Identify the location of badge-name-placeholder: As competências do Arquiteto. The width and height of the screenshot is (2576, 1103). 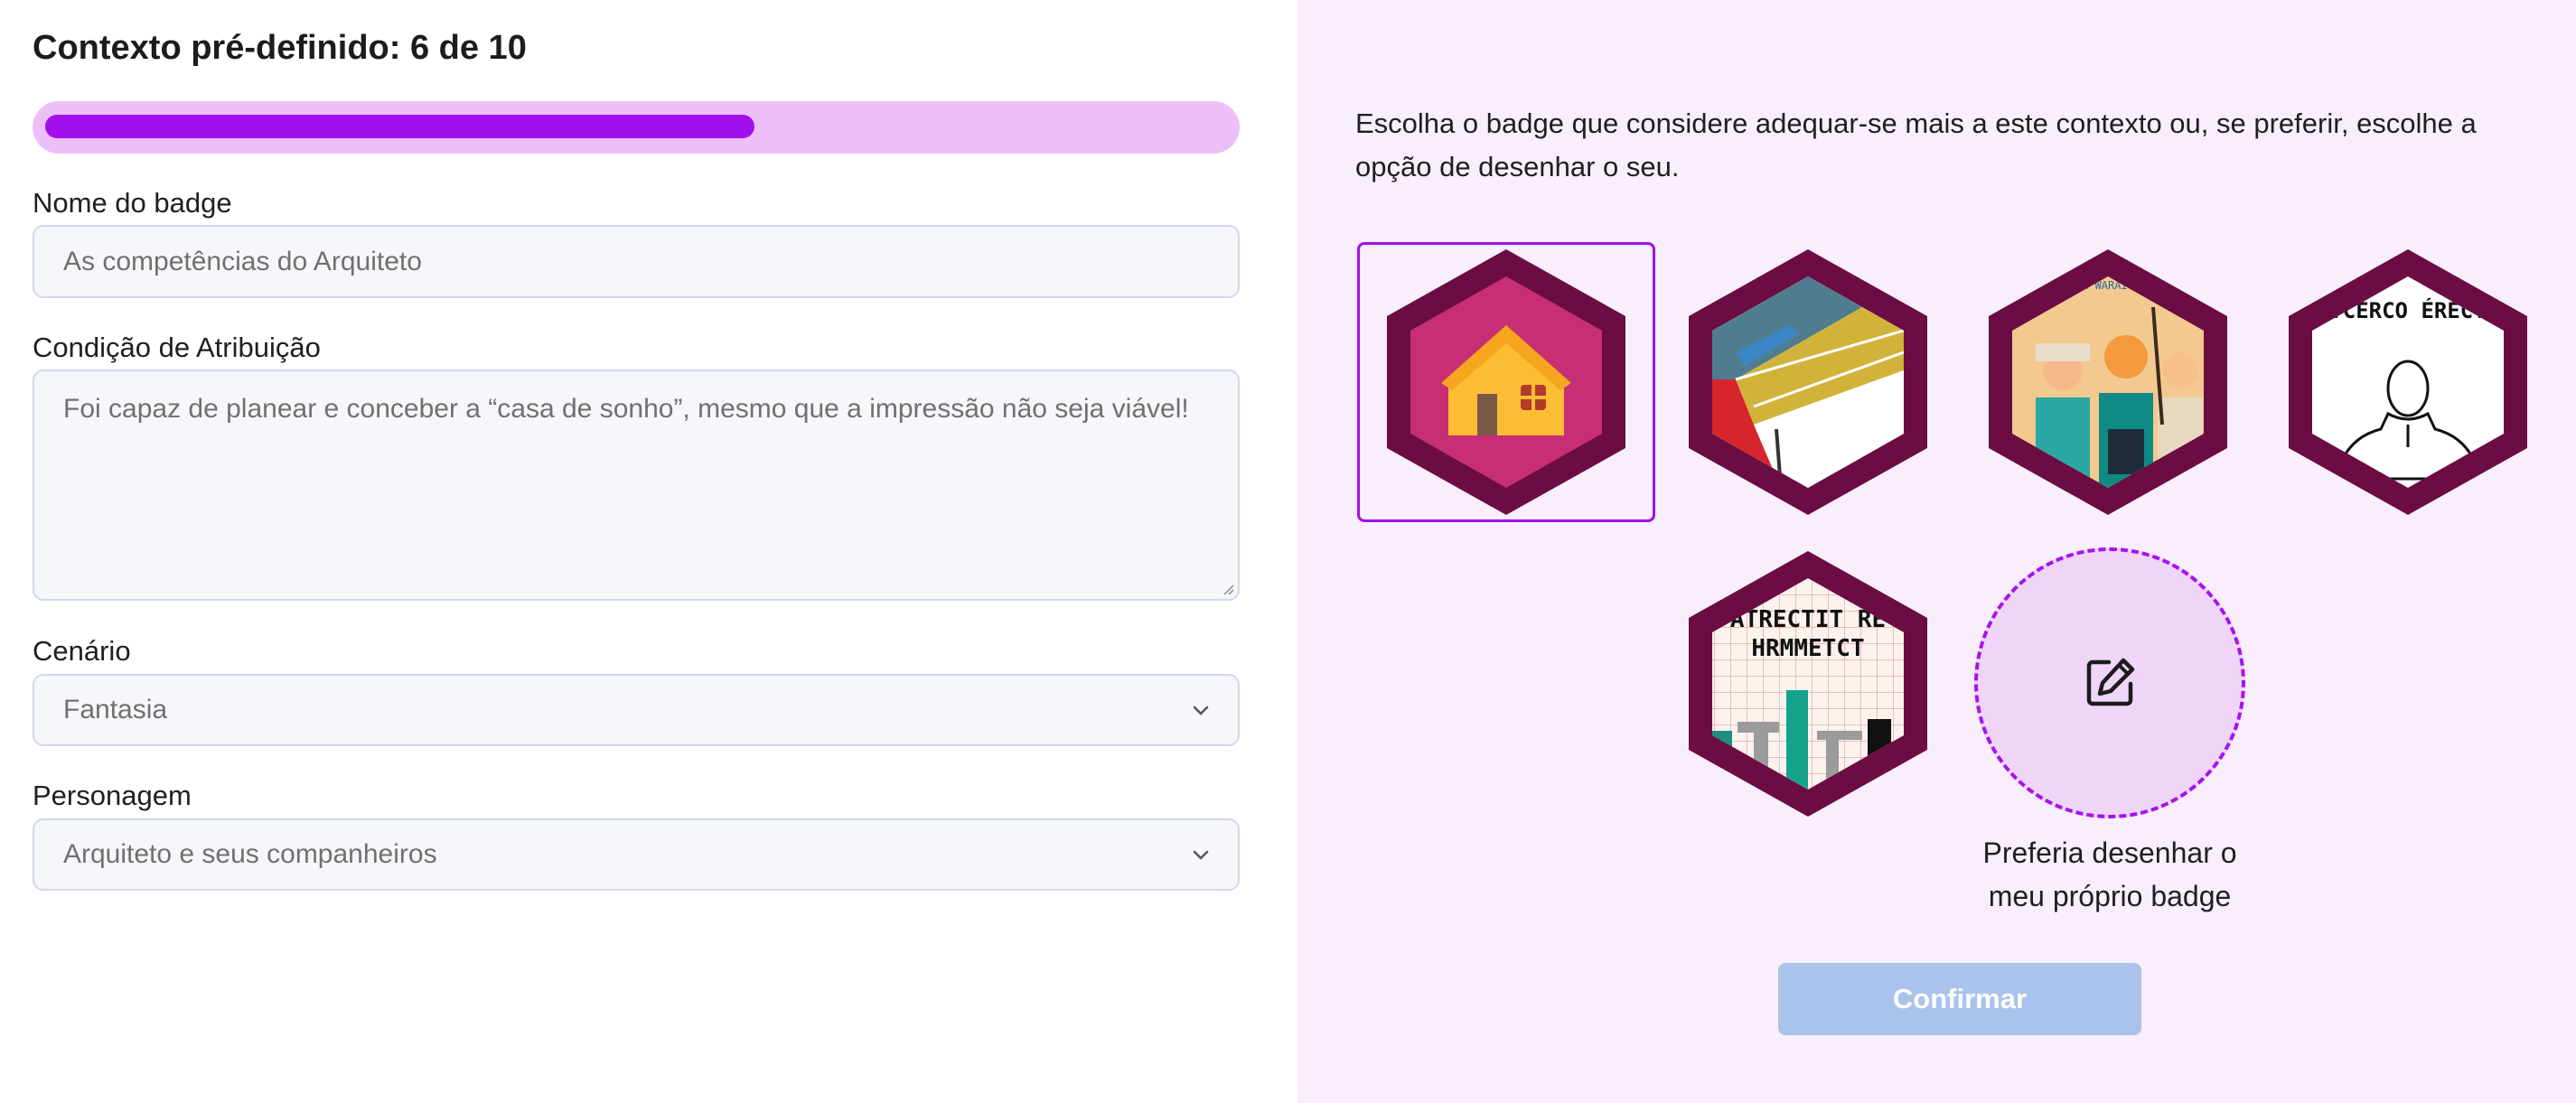
(242, 261).